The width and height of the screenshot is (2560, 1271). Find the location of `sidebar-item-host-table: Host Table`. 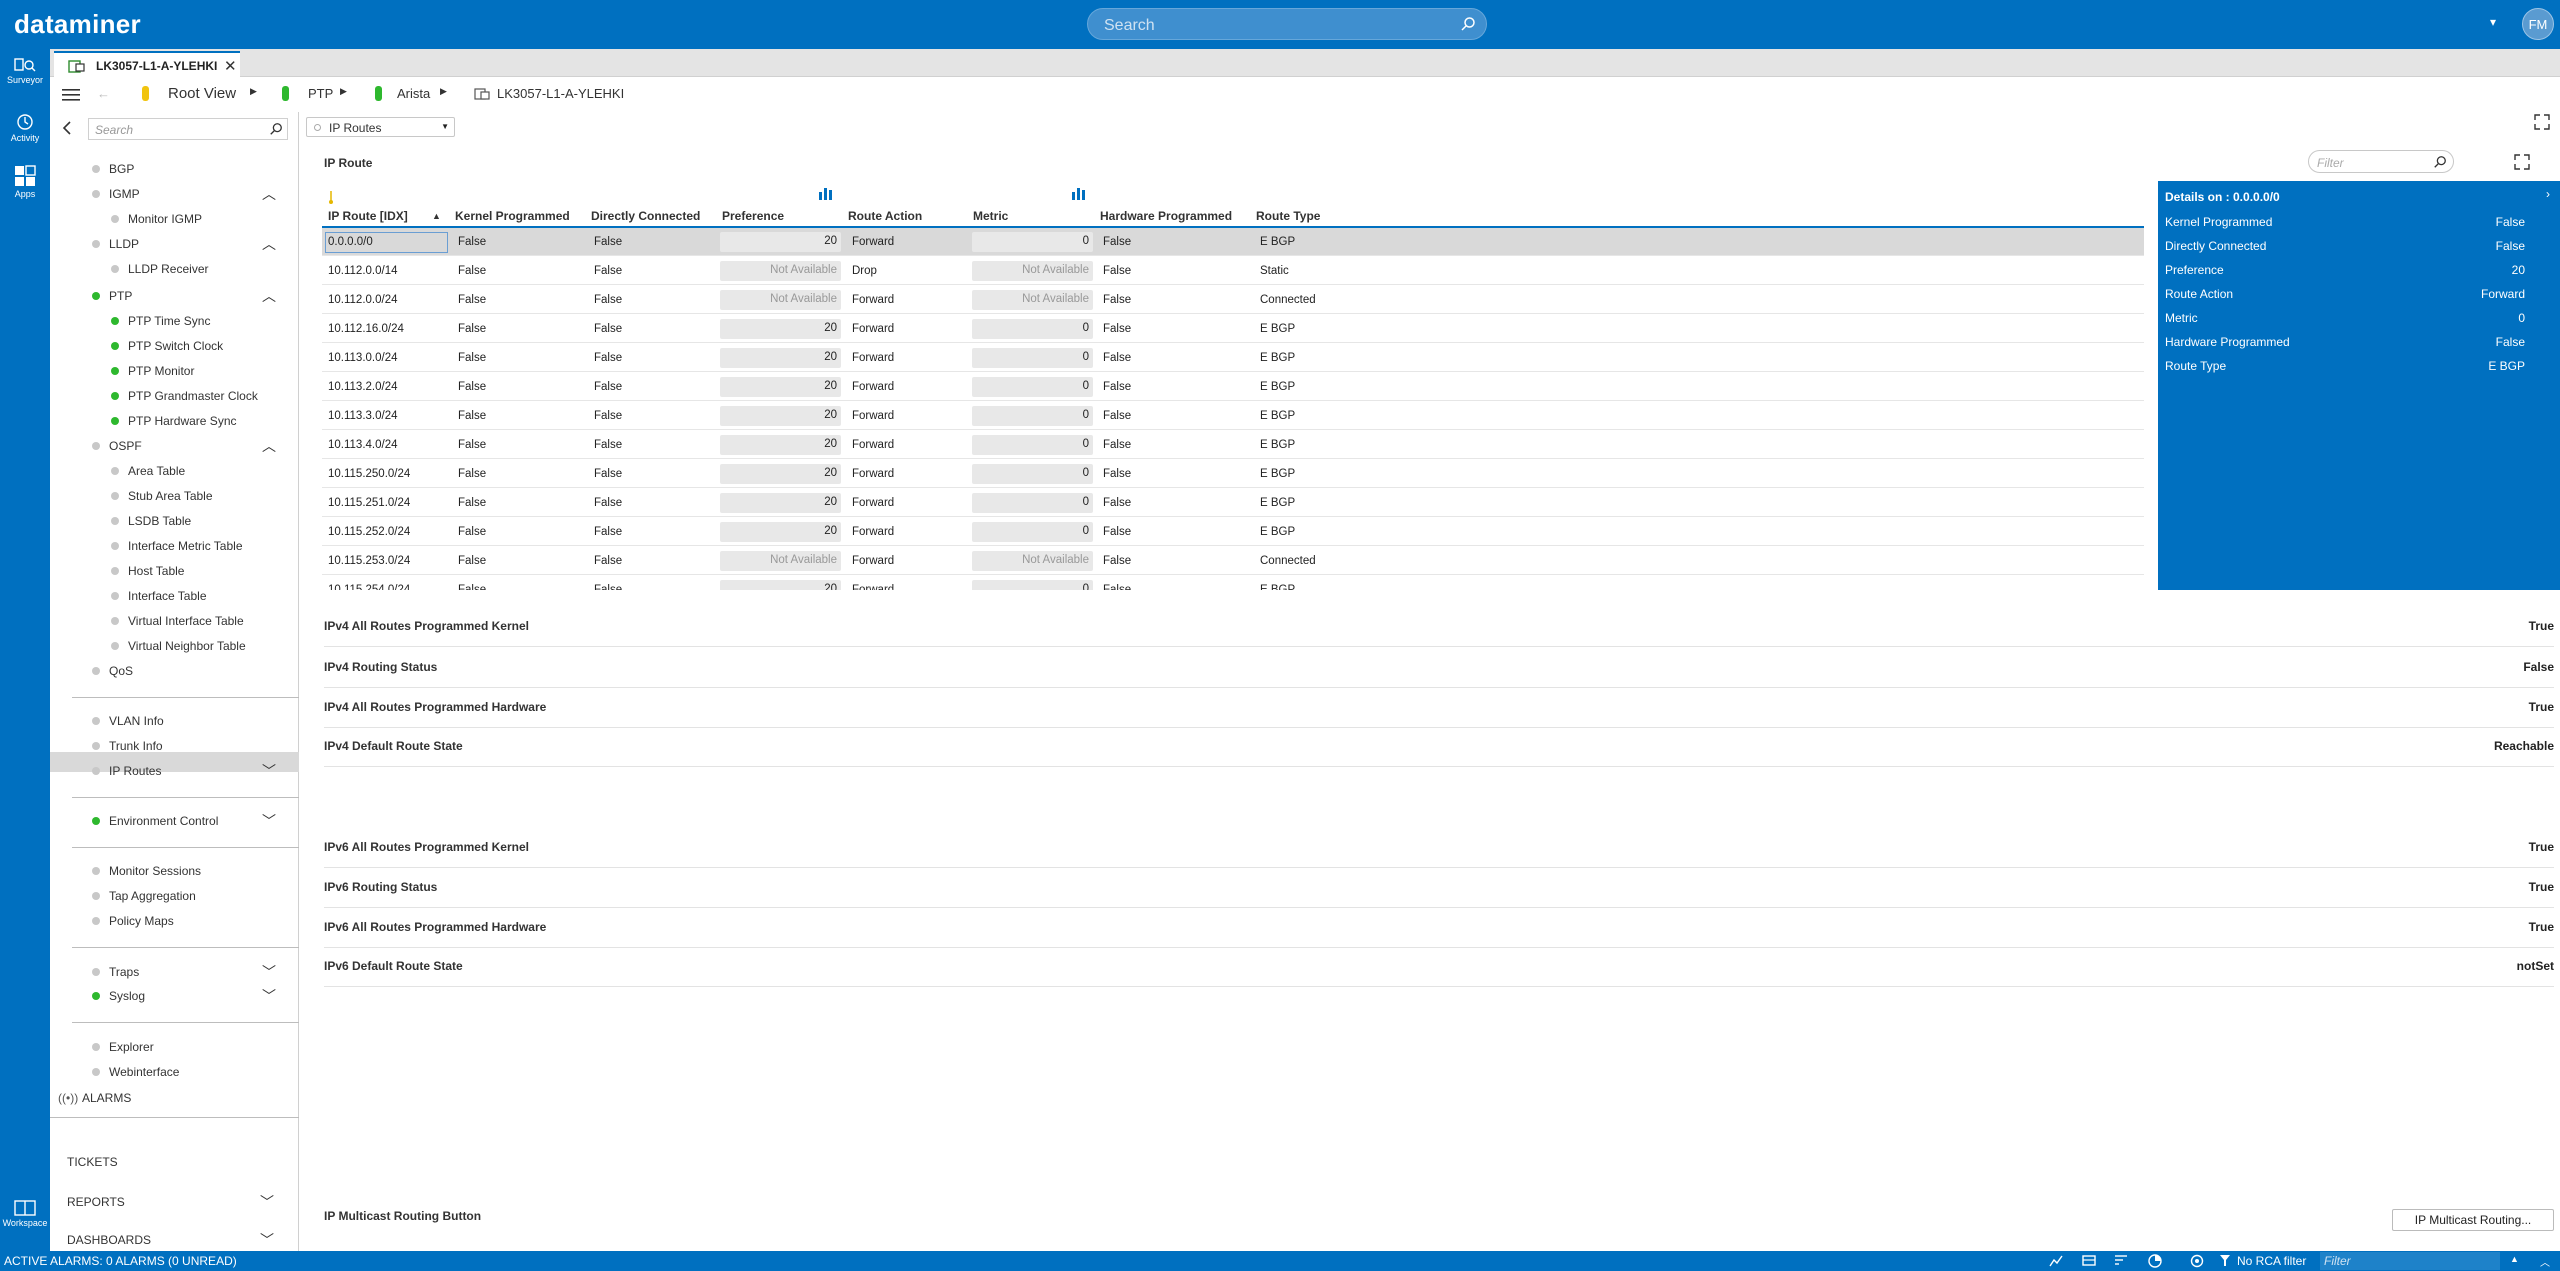

sidebar-item-host-table: Host Table is located at coordinates (156, 571).